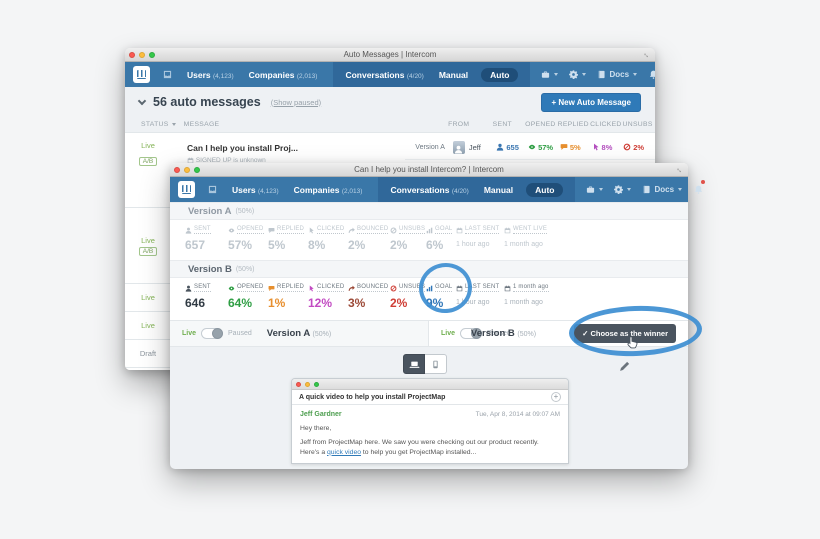 The image size is (820, 539). I want to click on stat-goal: GOAL 6%, so click(439, 239).